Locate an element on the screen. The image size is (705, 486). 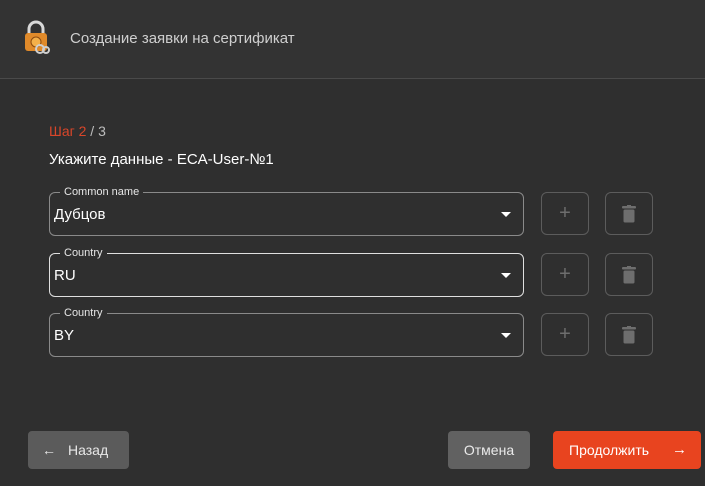
back-button: ← Назад is located at coordinates (78, 450).